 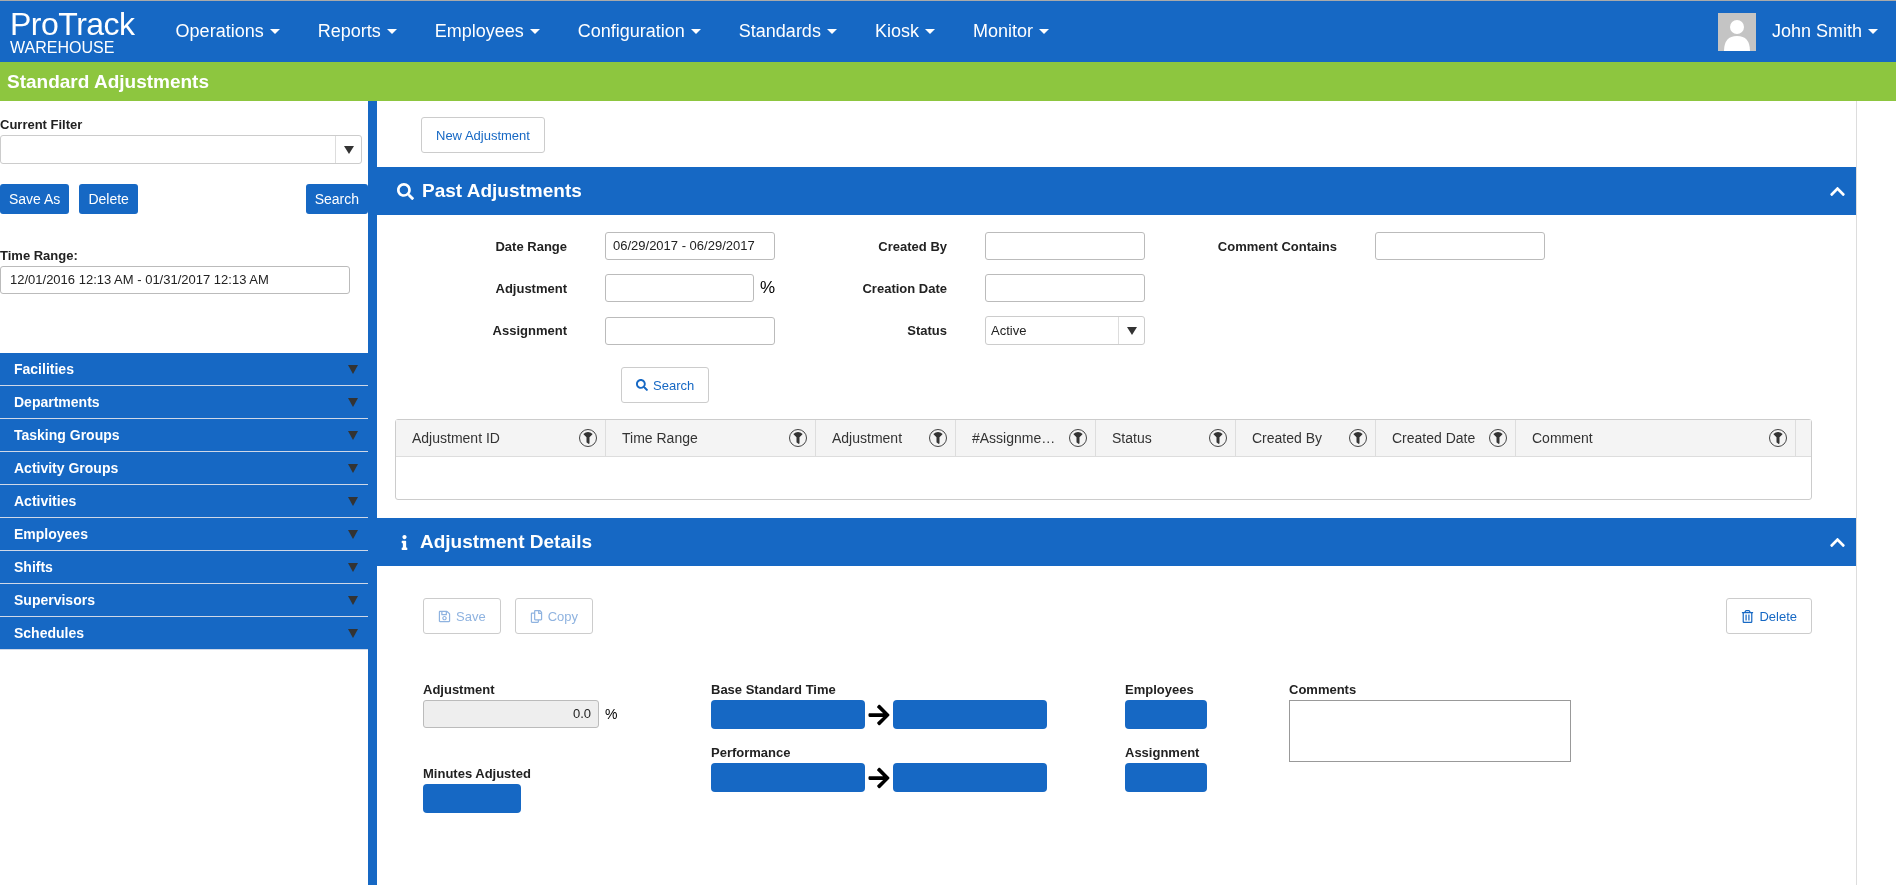 What do you see at coordinates (227, 31) in the screenshot?
I see `nav-menu: Operations` at bounding box center [227, 31].